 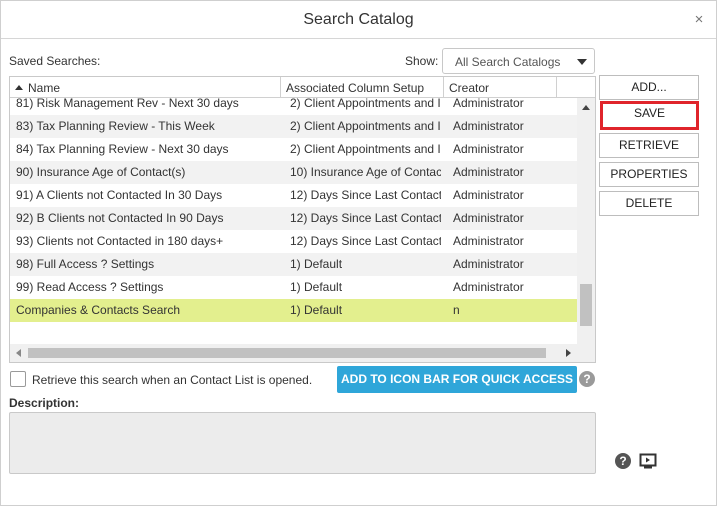 I want to click on horizontal-scroll-thumb, so click(x=287, y=353).